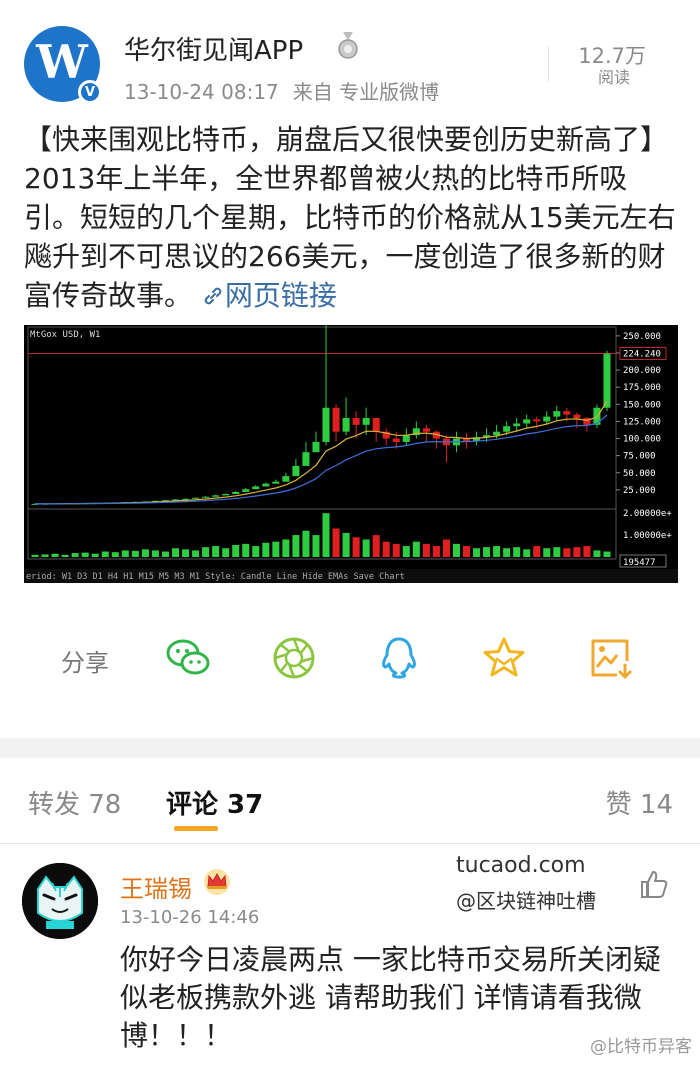 The image size is (700, 1065). I want to click on tabs-bar: 转发 78 评论 37 赞 14, so click(350, 801).